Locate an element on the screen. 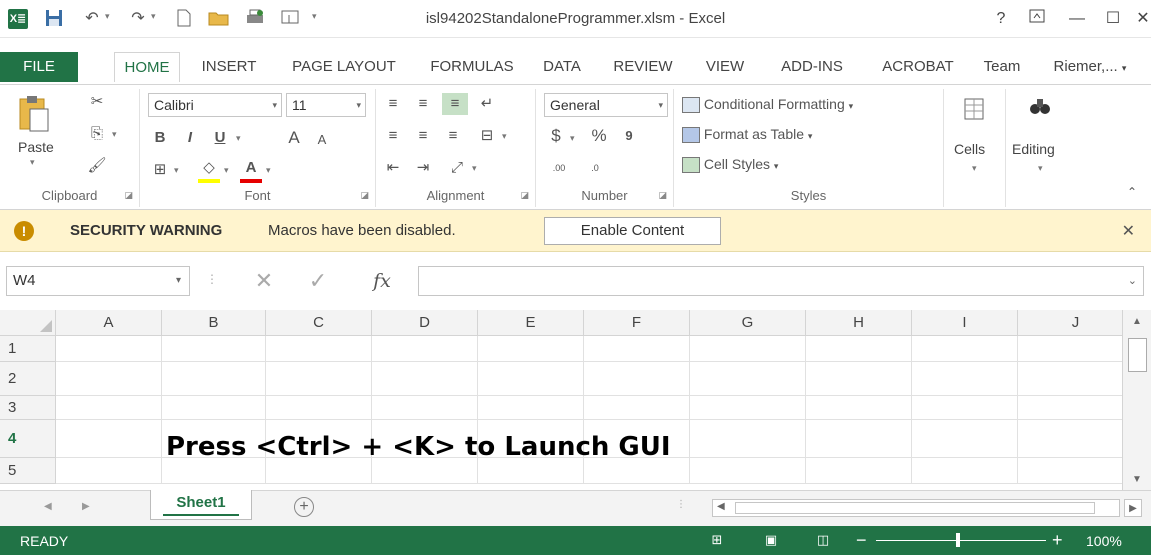 The width and height of the screenshot is (1151, 555). zoom-slider is located at coordinates (961, 540).